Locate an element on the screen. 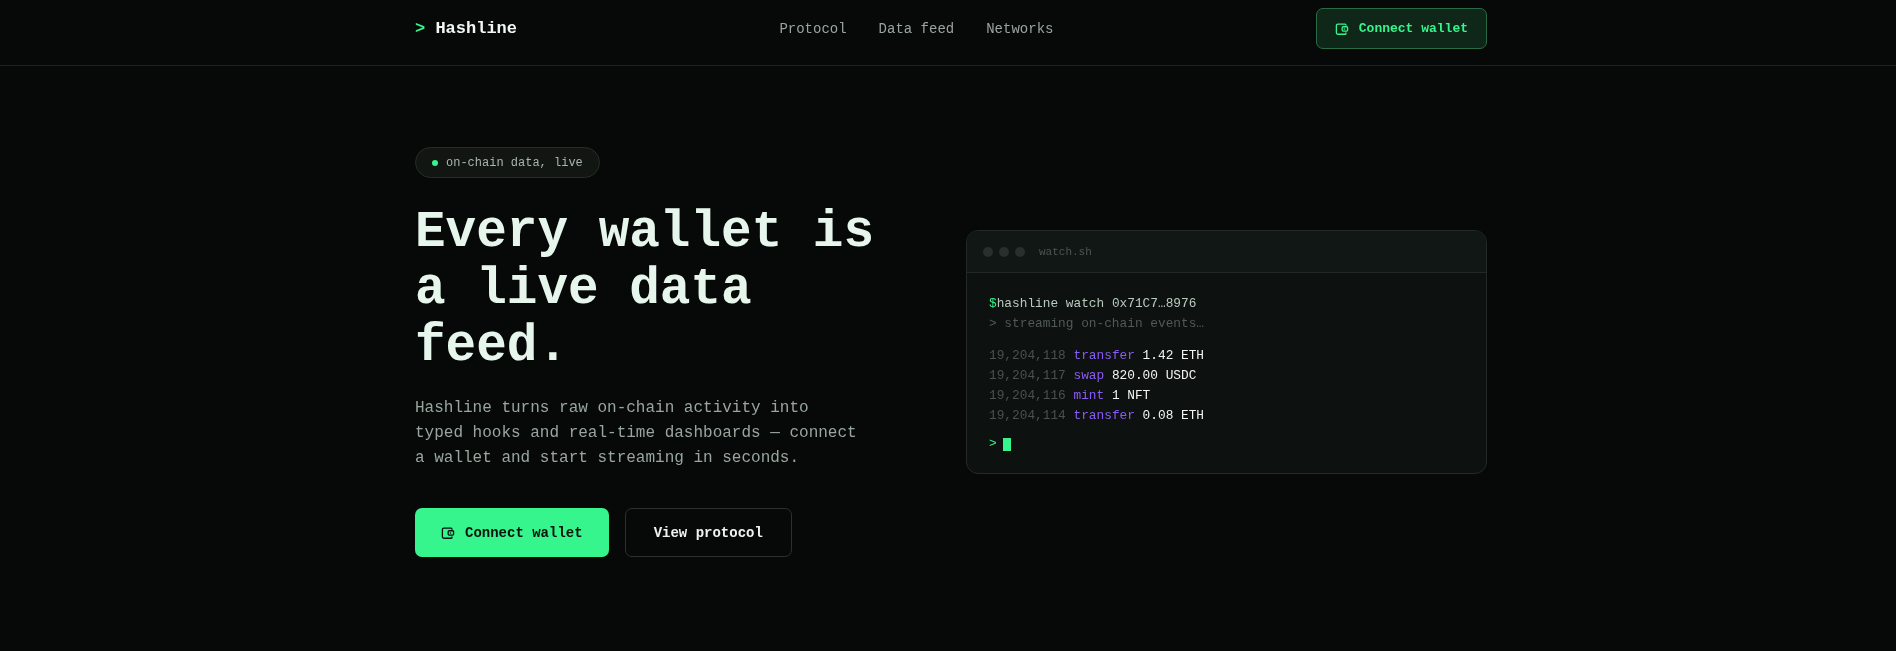  nav-link: Networks is located at coordinates (1020, 28).